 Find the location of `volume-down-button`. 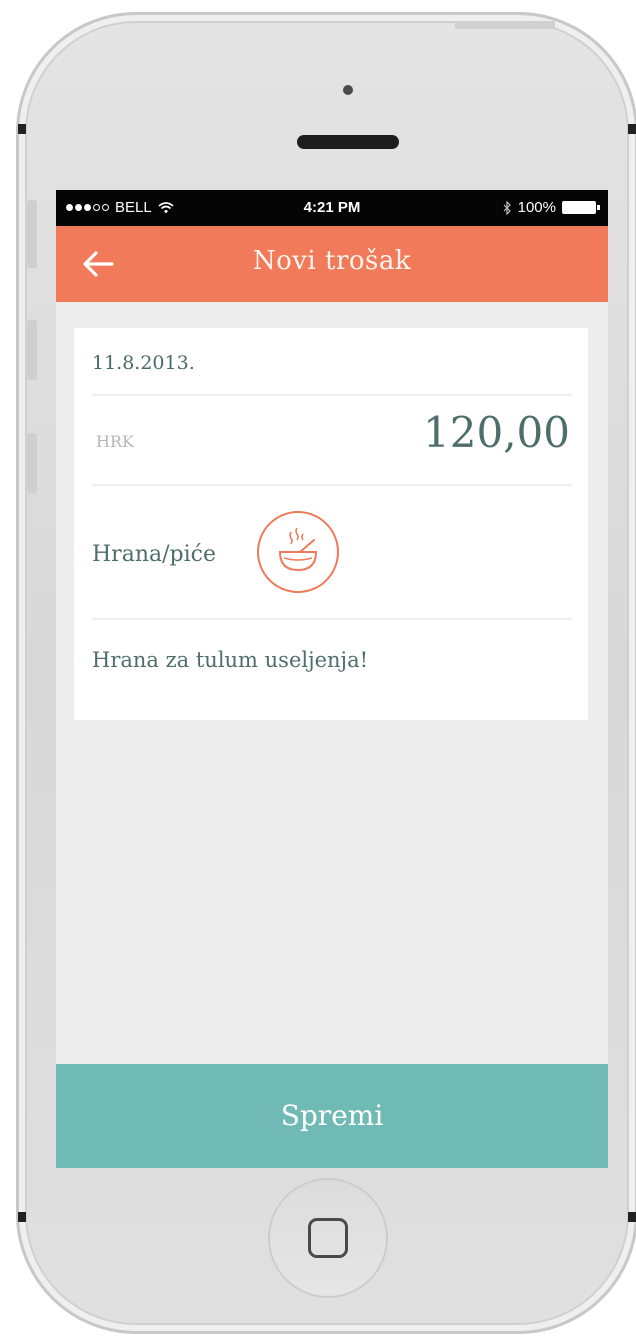

volume-down-button is located at coordinates (32, 463).